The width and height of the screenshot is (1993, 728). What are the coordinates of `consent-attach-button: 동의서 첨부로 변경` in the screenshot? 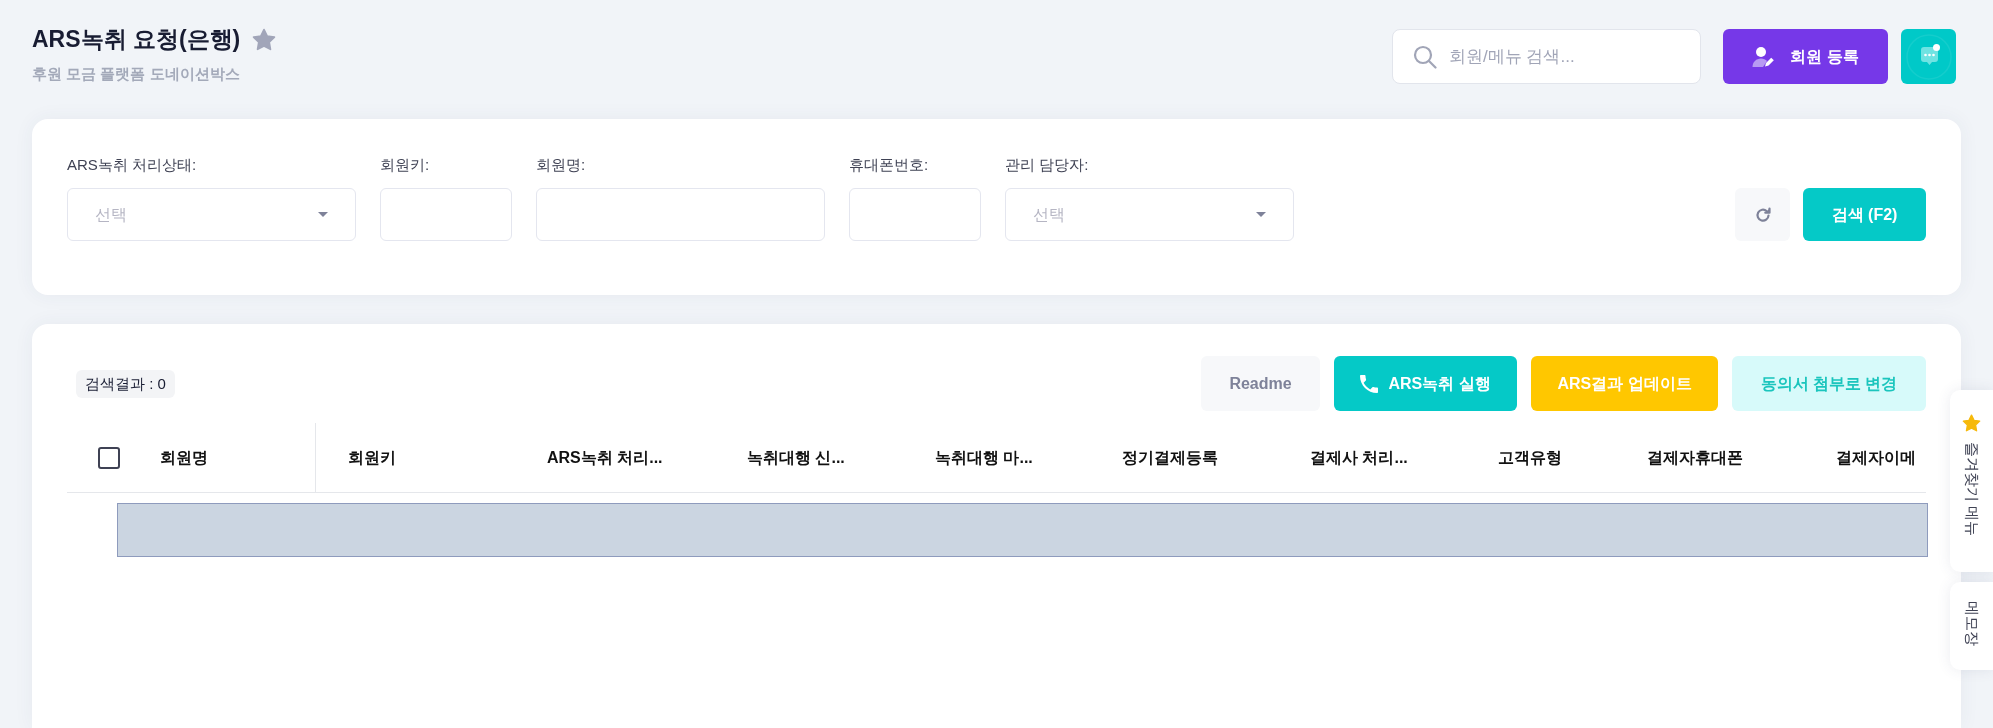 It's located at (1829, 383).